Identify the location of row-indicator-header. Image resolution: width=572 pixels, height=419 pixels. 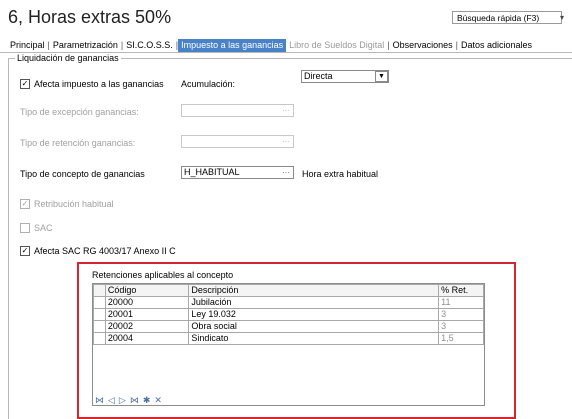
(99, 290).